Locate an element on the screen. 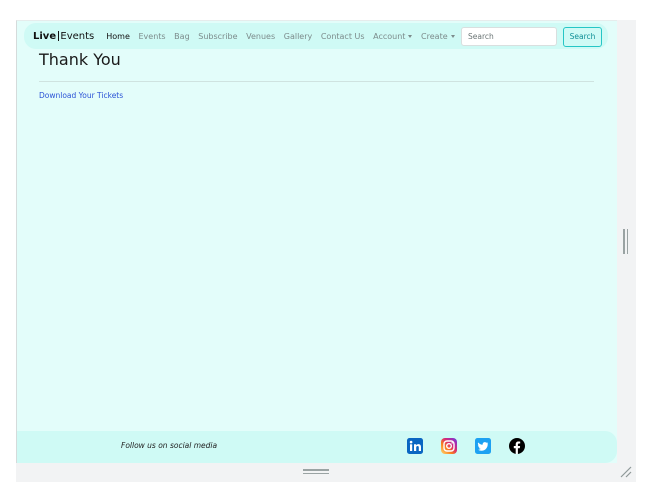 Image resolution: width=663 pixels, height=492 pixels. nav-link-bag: Bag is located at coordinates (181, 36).